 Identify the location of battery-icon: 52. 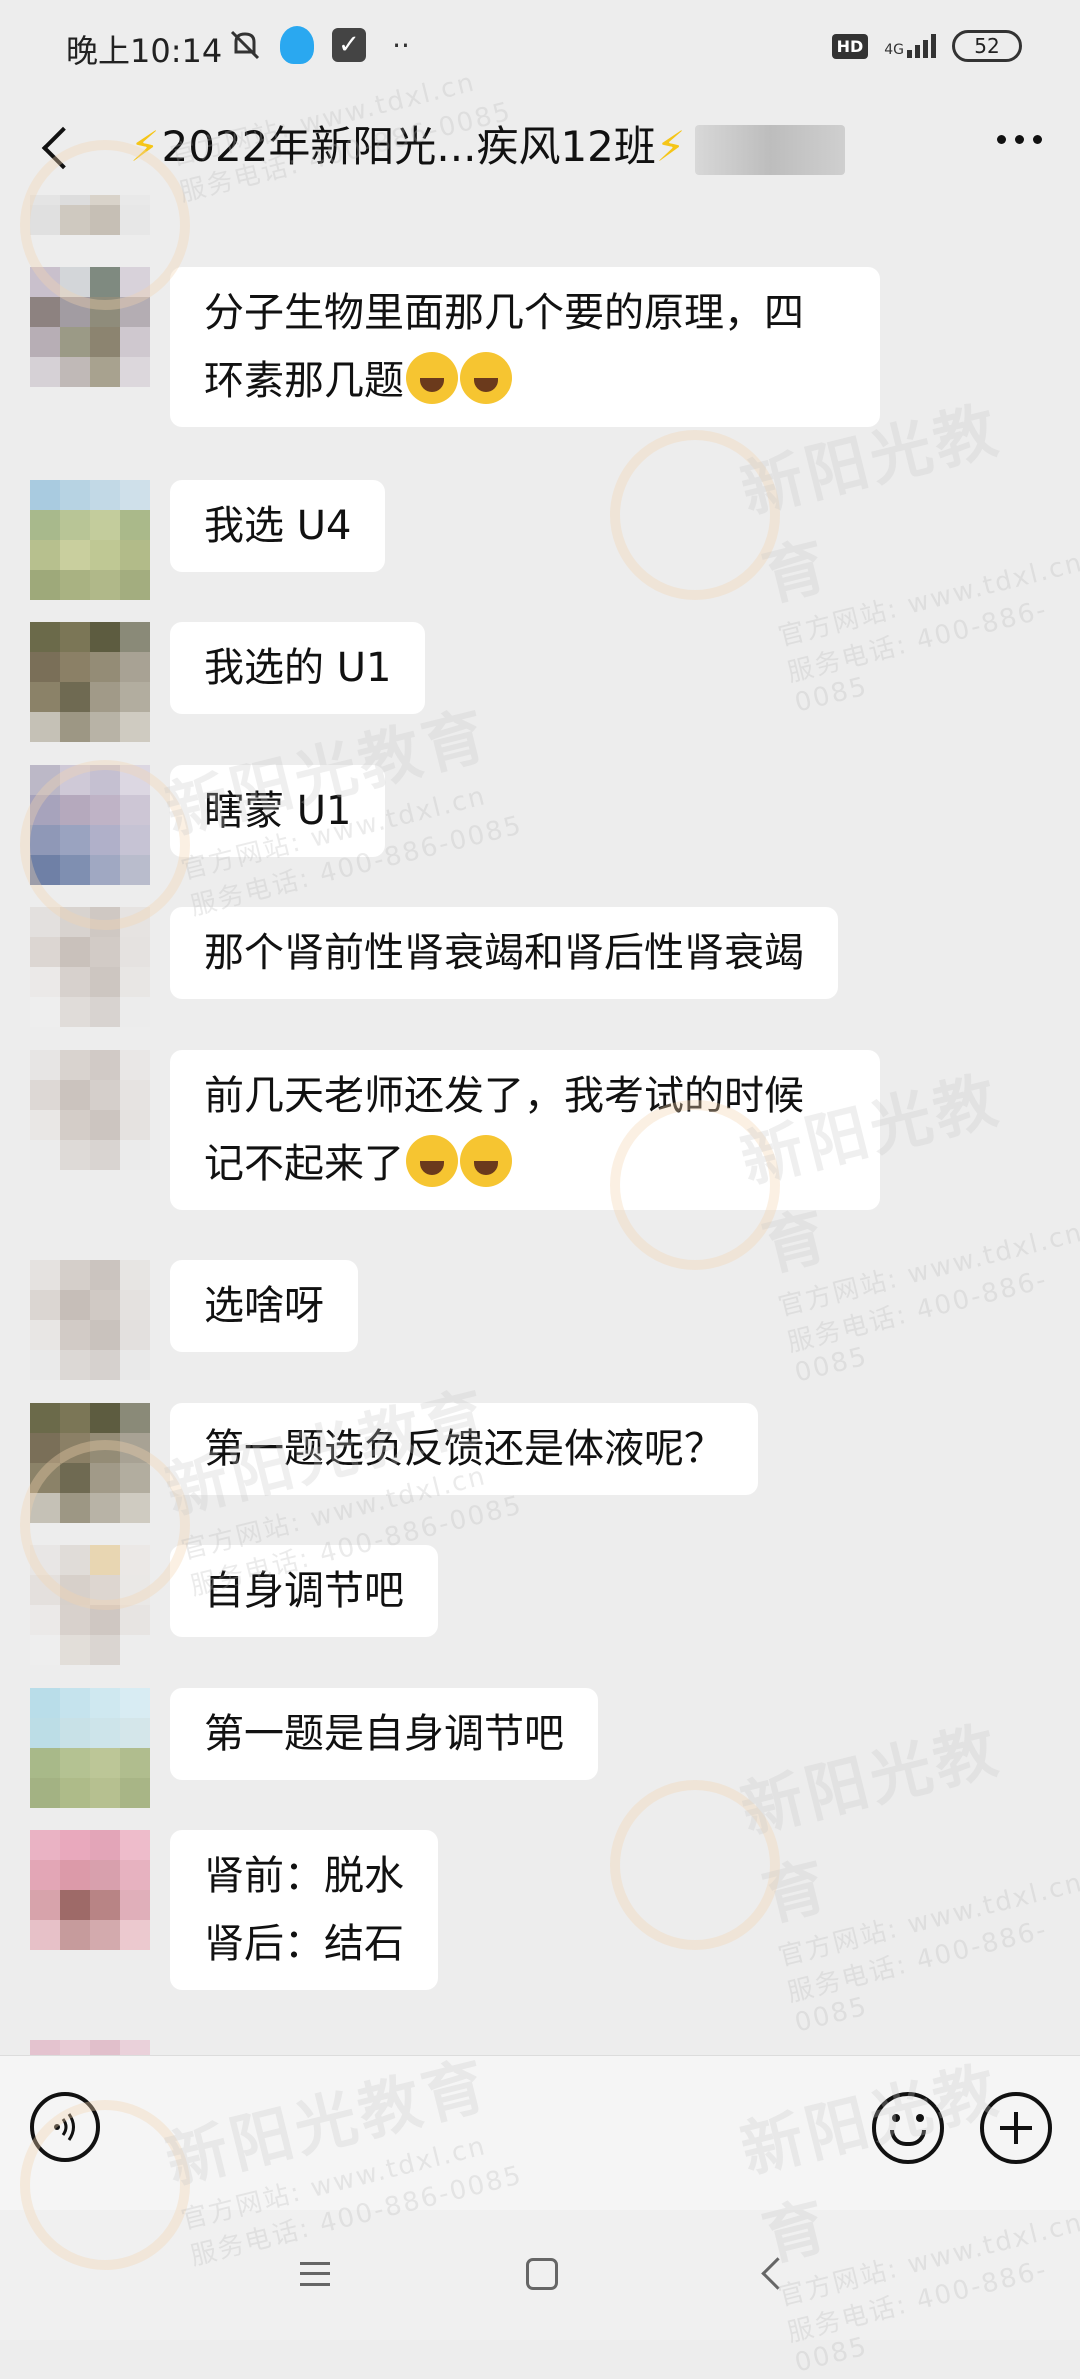
(987, 46).